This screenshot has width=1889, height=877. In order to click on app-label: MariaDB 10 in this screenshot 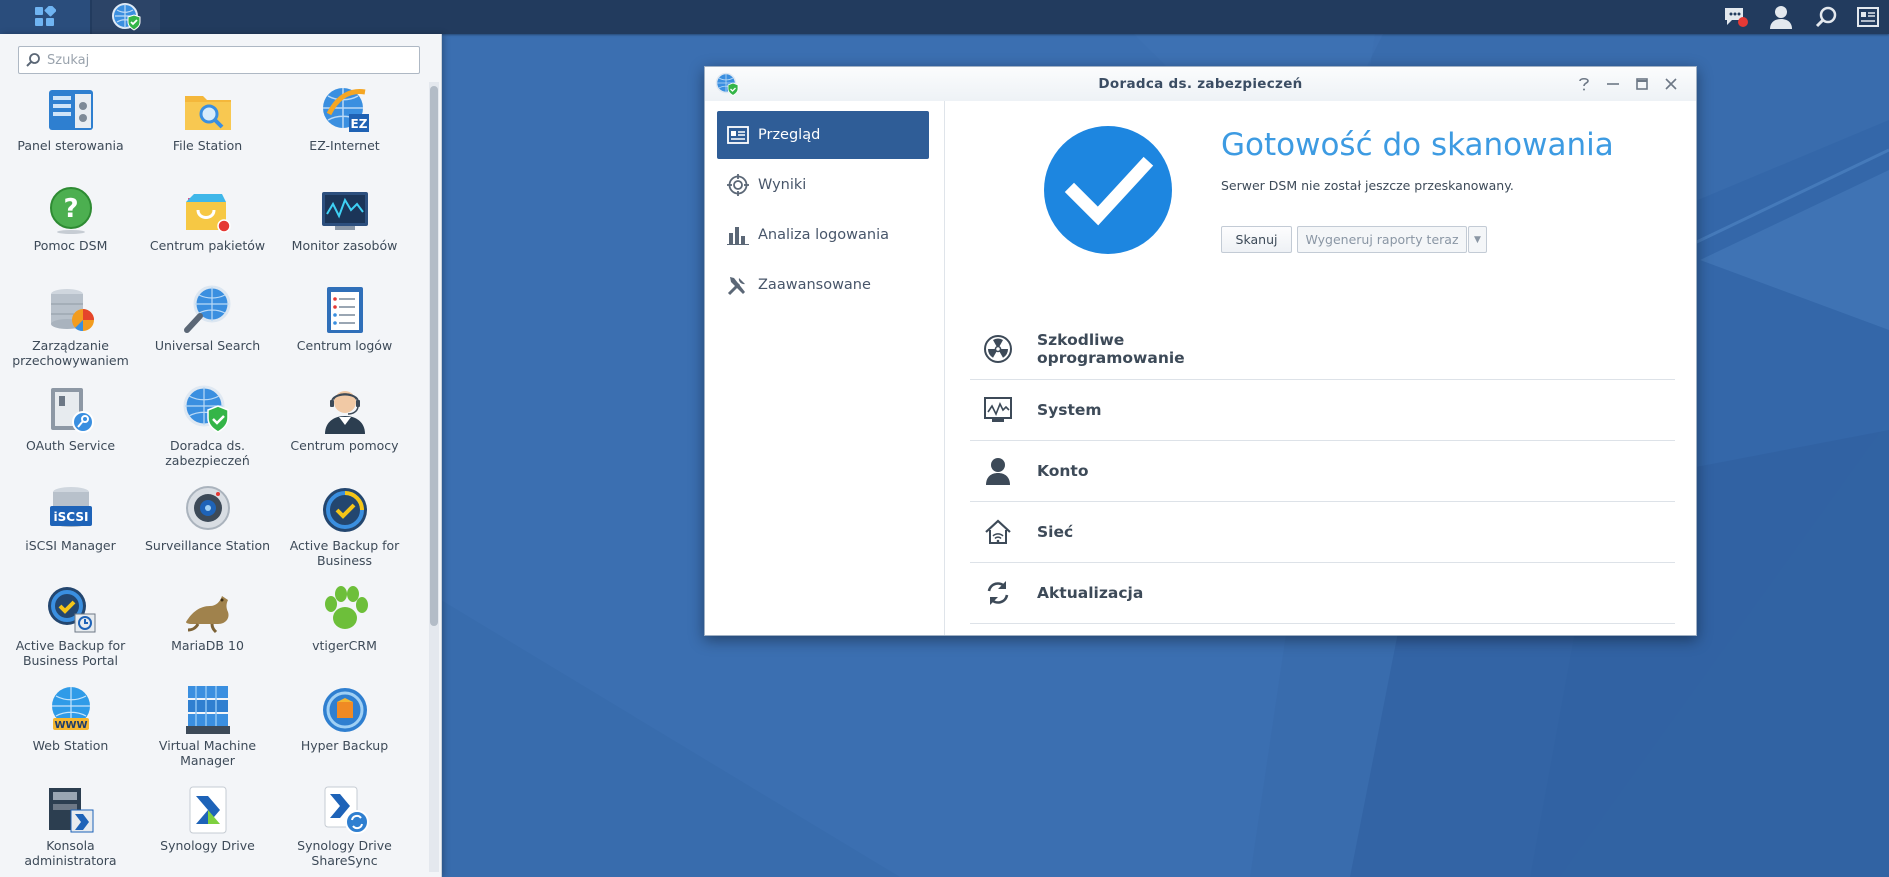, I will do `click(207, 645)`.